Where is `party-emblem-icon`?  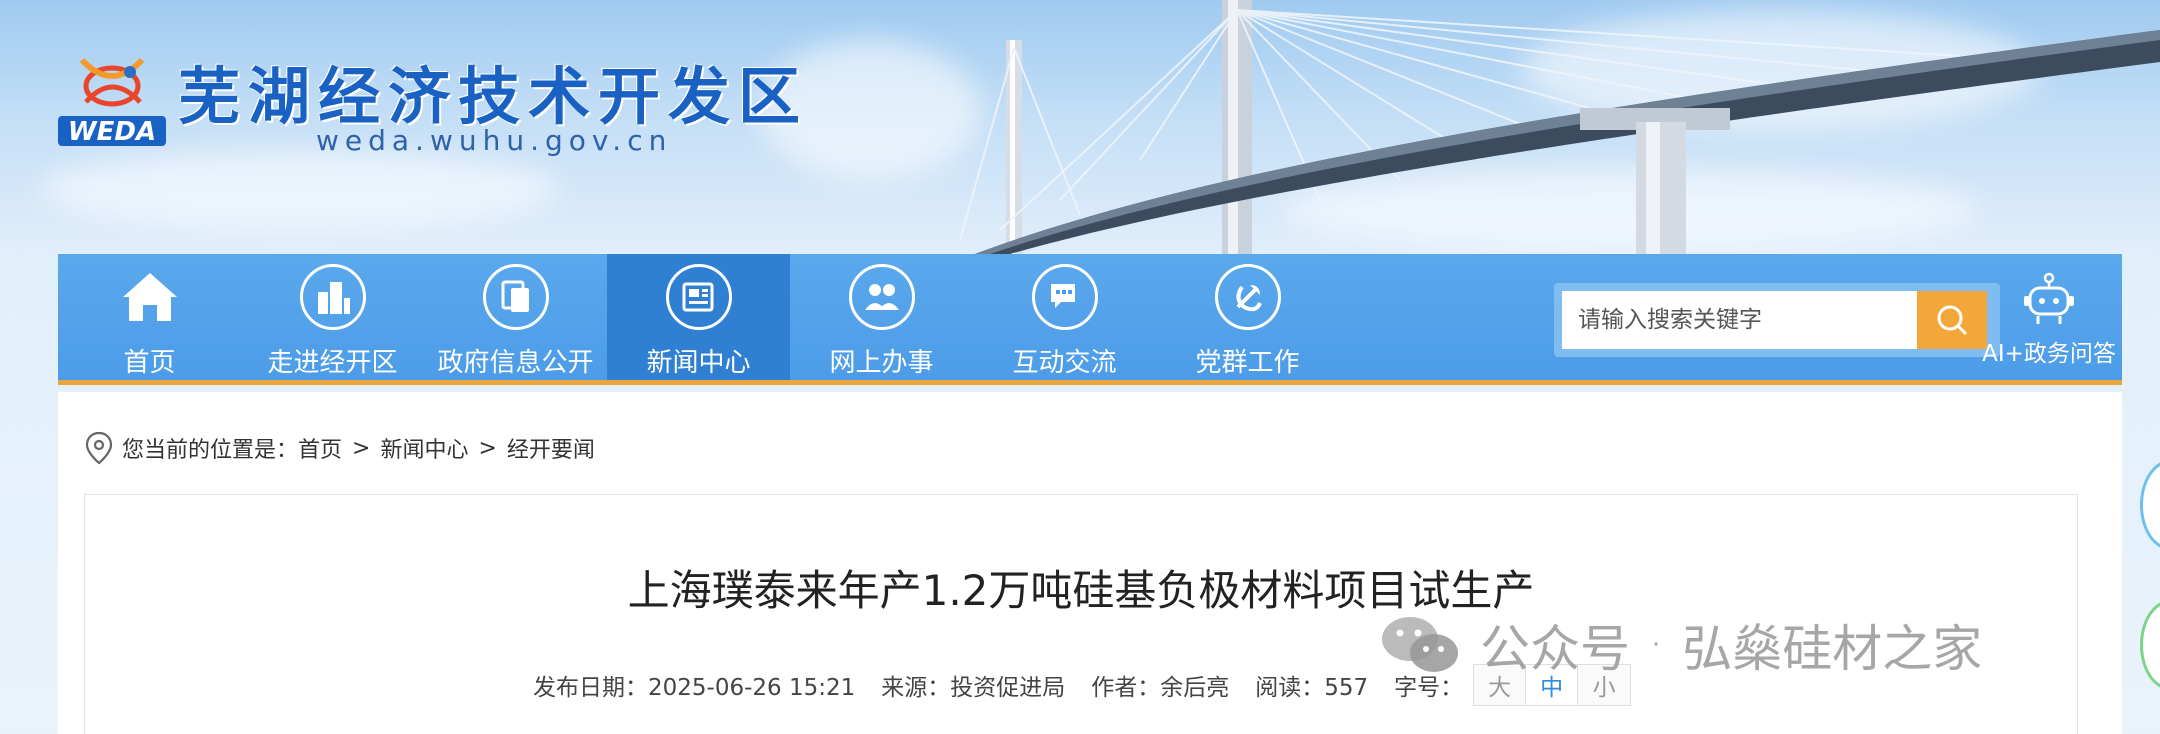 party-emblem-icon is located at coordinates (1247, 297).